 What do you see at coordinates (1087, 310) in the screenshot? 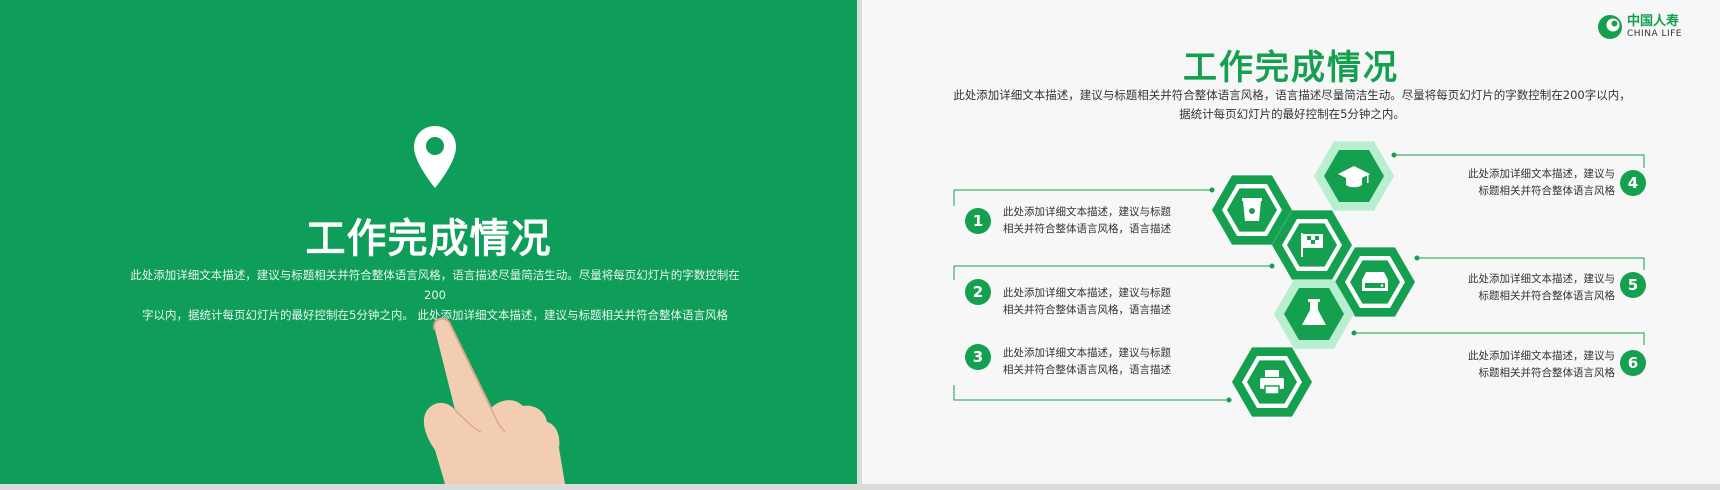
I see `item-2-line-2: 相关并符合整体语言风格，语言描述` at bounding box center [1087, 310].